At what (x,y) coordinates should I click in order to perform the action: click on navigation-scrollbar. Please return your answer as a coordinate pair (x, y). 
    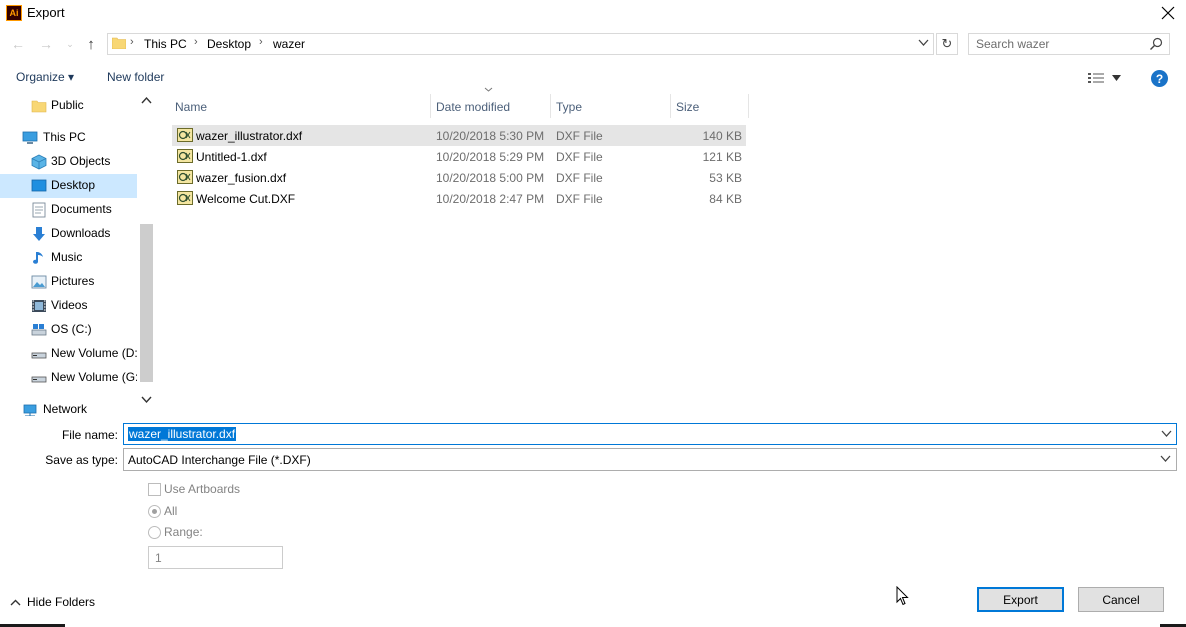
    Looking at the image, I should click on (146, 255).